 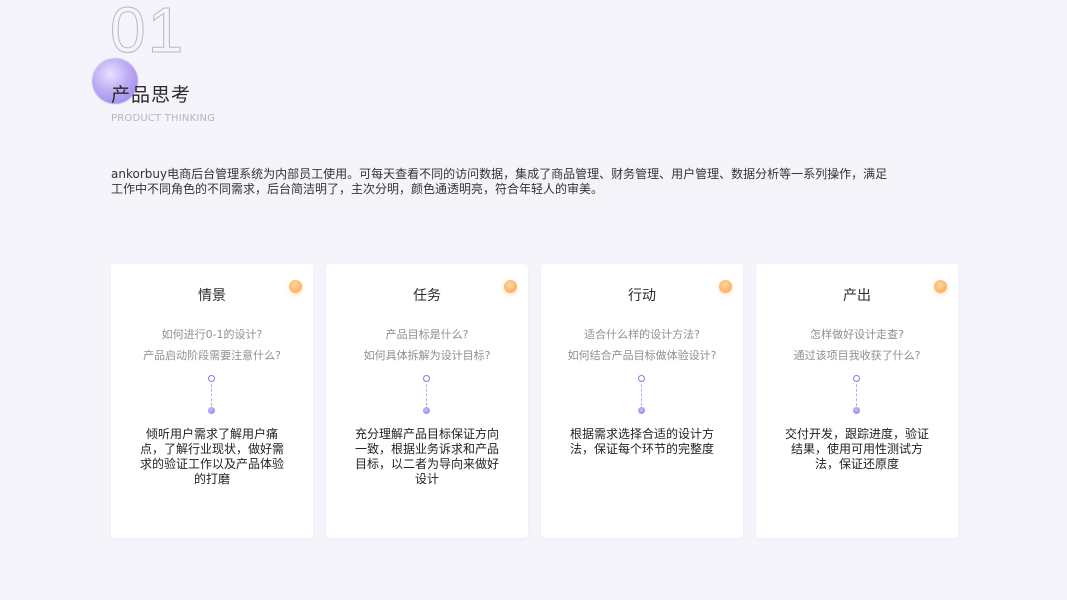 What do you see at coordinates (642, 296) in the screenshot?
I see `card-title: 行动` at bounding box center [642, 296].